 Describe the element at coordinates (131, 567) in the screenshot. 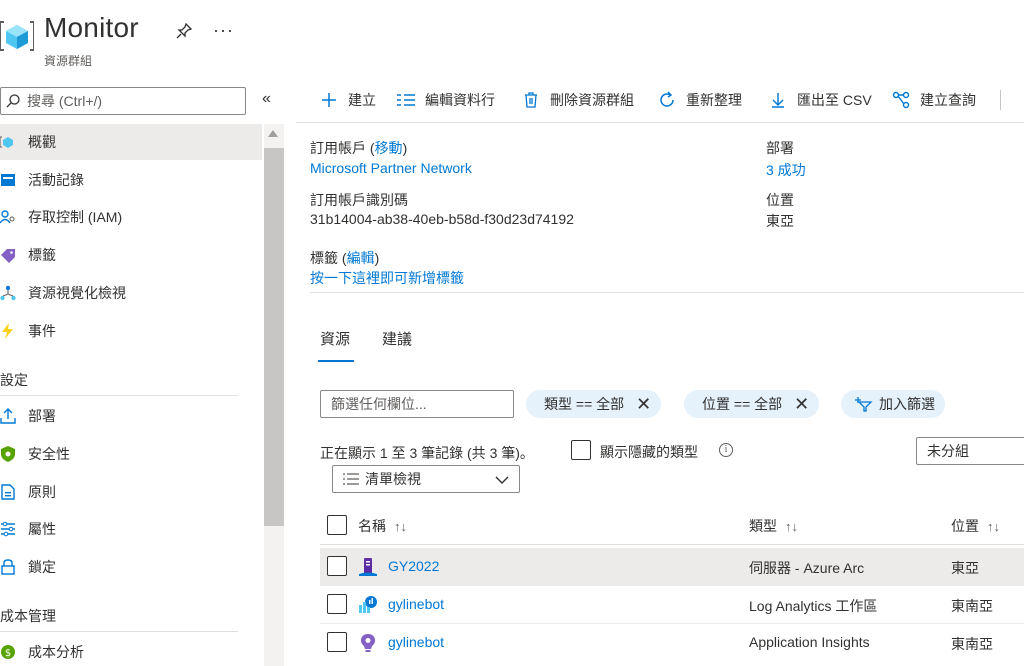

I see `sidebar-item-locks: 鎖定` at that location.